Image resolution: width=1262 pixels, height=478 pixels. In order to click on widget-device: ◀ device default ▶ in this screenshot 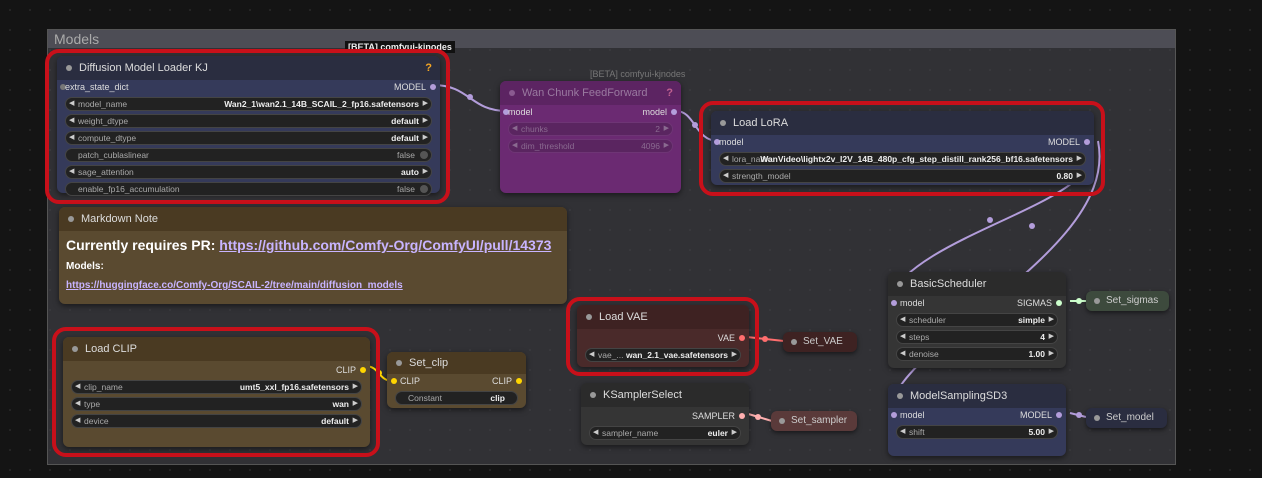, I will do `click(216, 421)`.